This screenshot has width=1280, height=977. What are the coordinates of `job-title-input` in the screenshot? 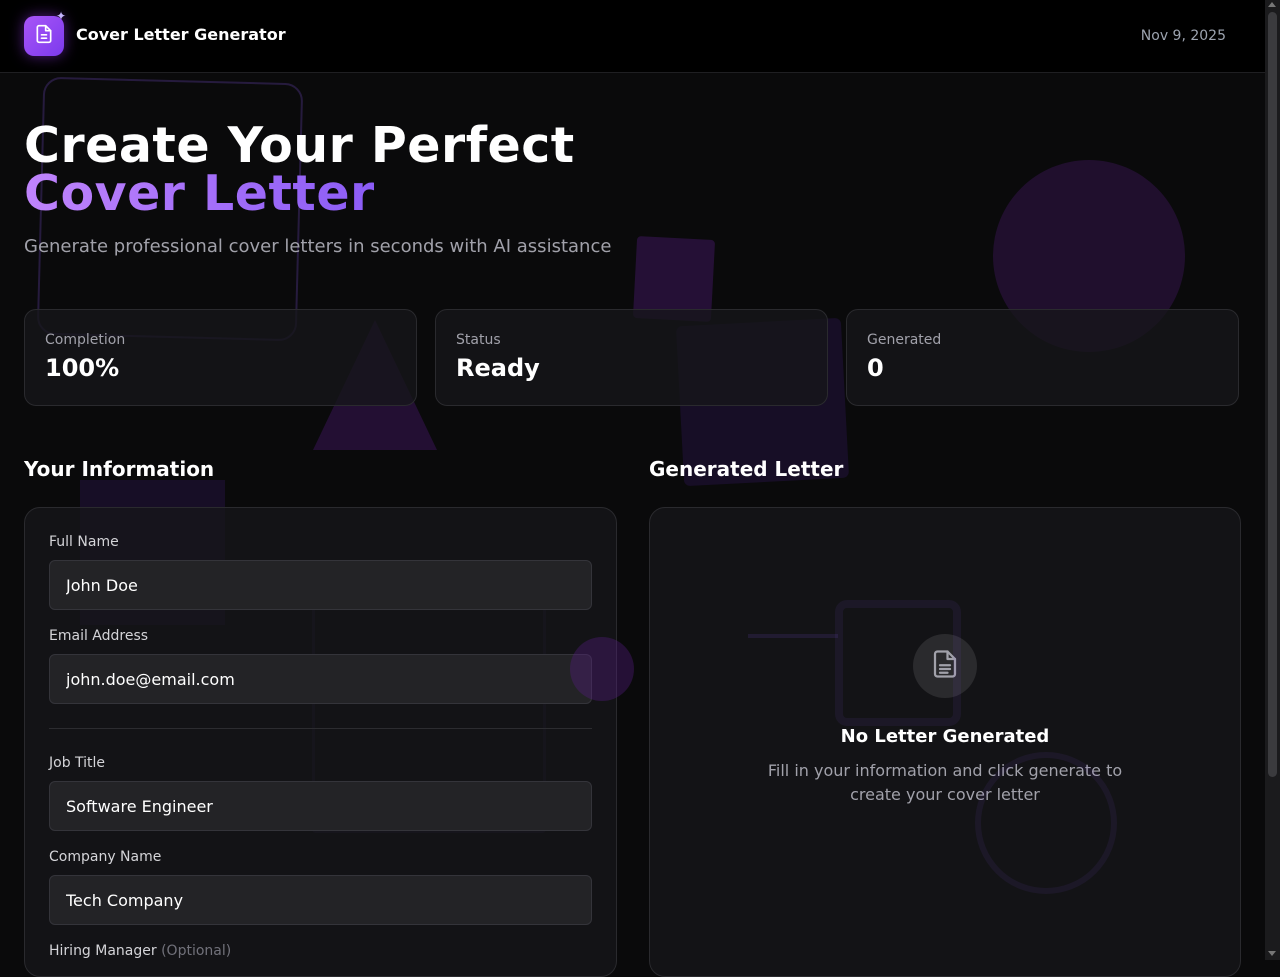 It's located at (320, 806).